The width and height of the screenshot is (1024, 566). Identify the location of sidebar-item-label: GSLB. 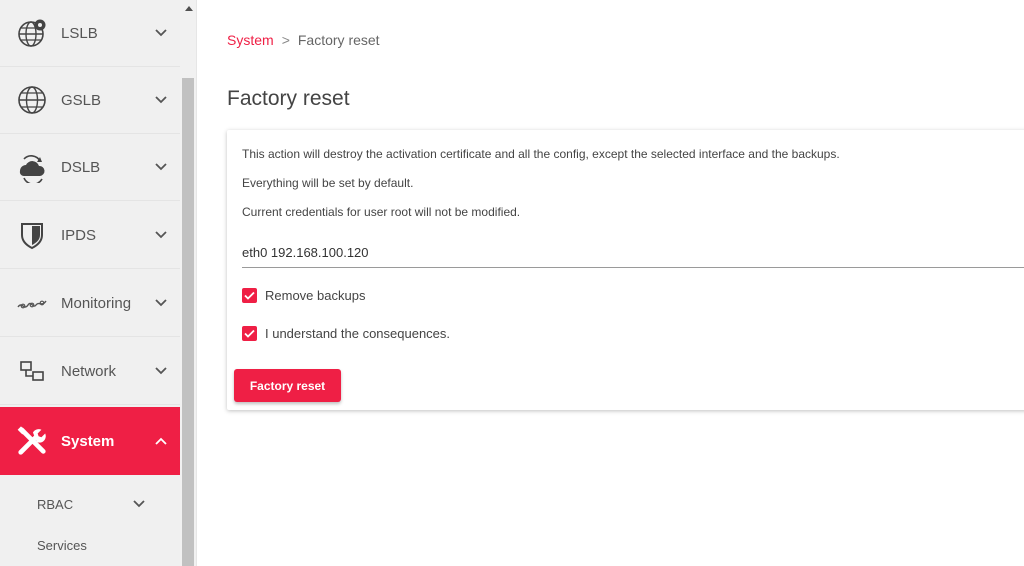
(81, 100).